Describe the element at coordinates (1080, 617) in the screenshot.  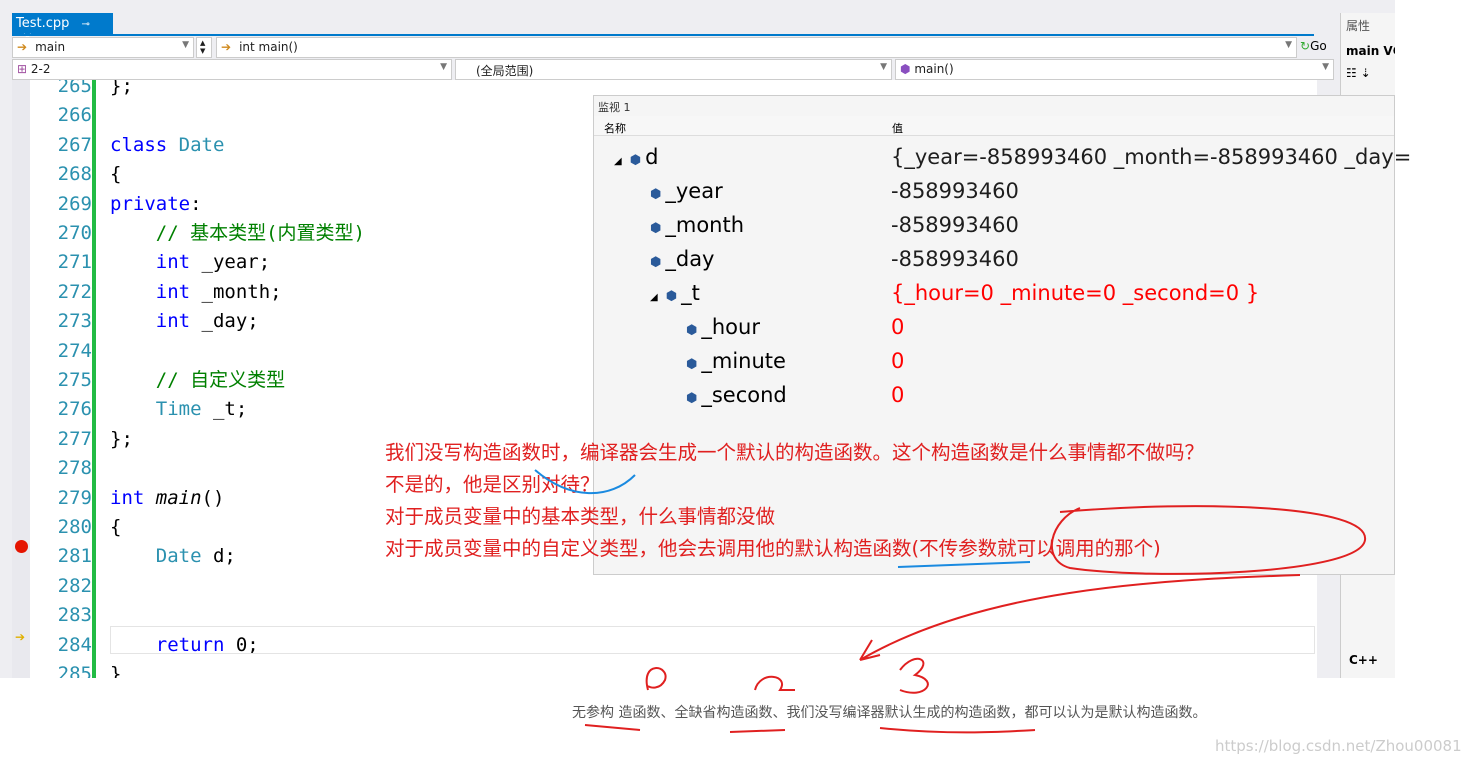
I see `arrow-mark` at that location.